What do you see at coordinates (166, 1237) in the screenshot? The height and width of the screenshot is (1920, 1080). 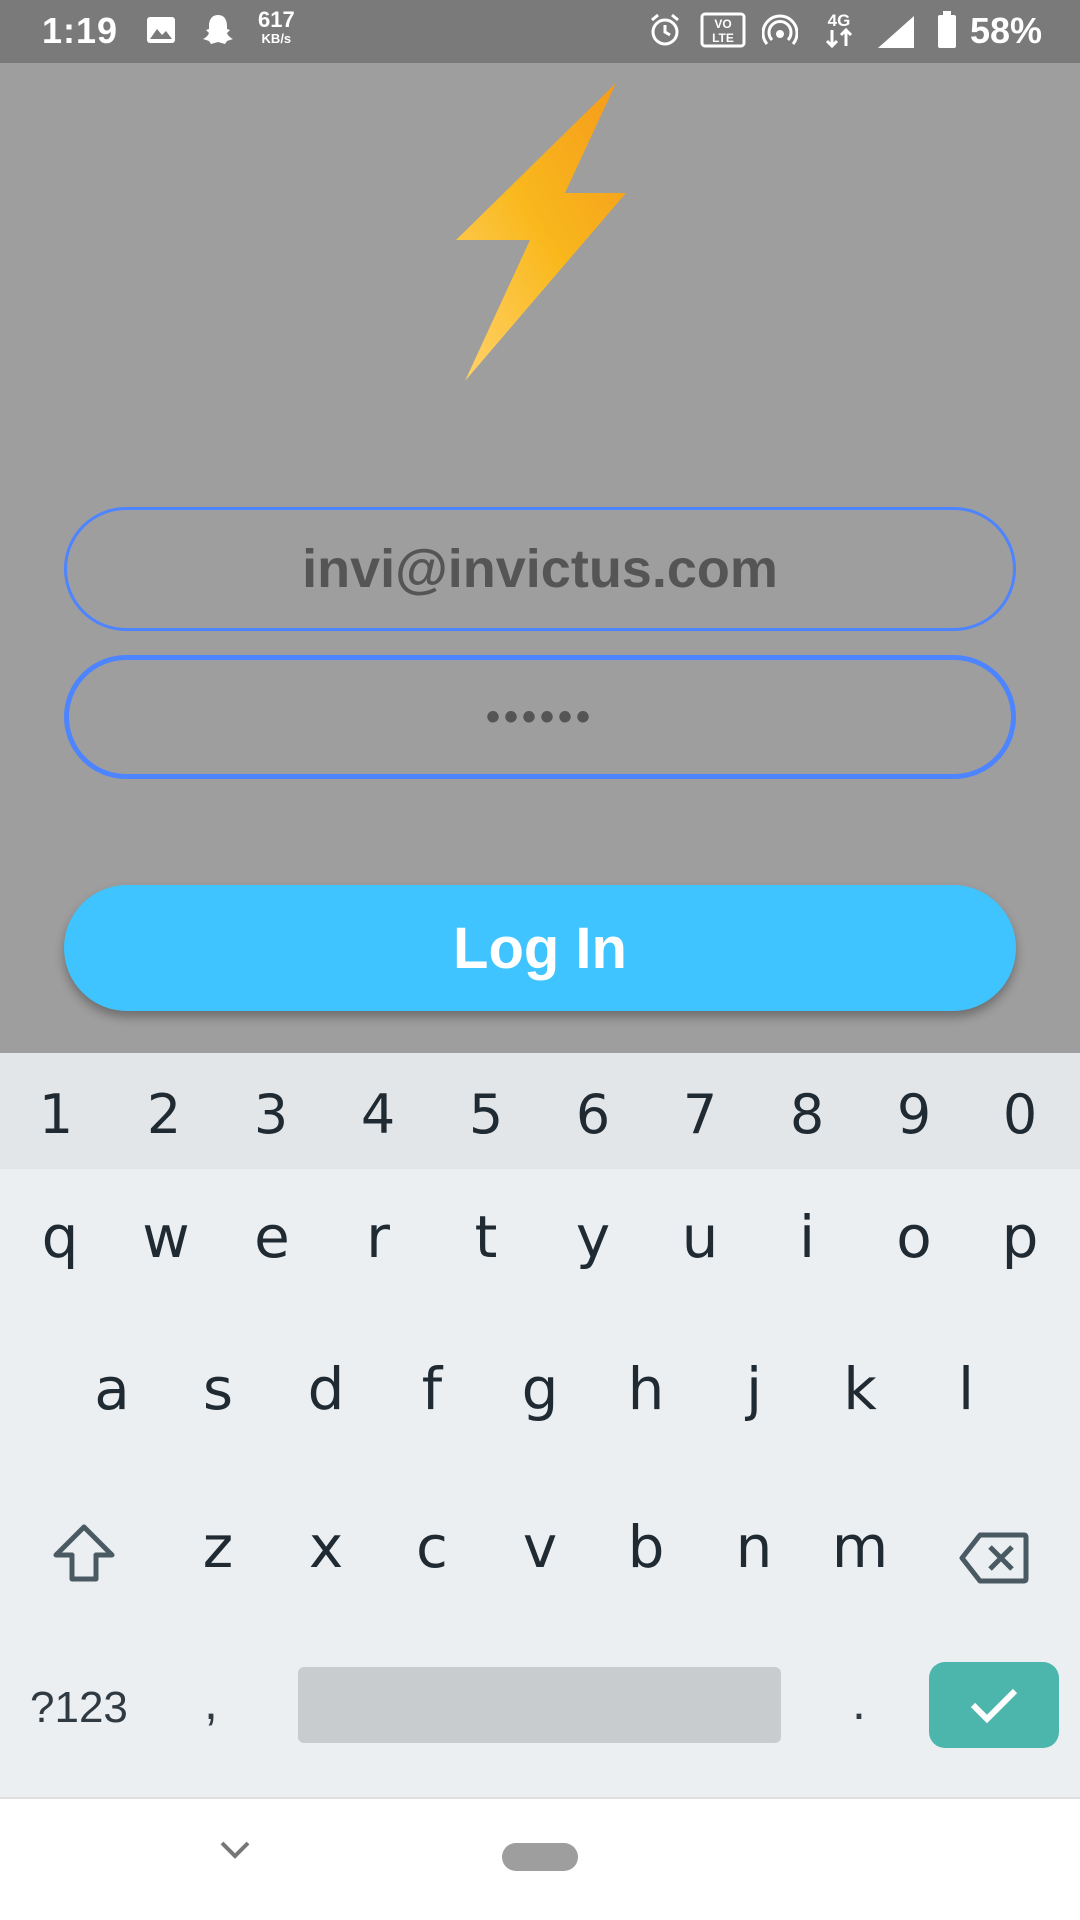 I see `key-w: w` at bounding box center [166, 1237].